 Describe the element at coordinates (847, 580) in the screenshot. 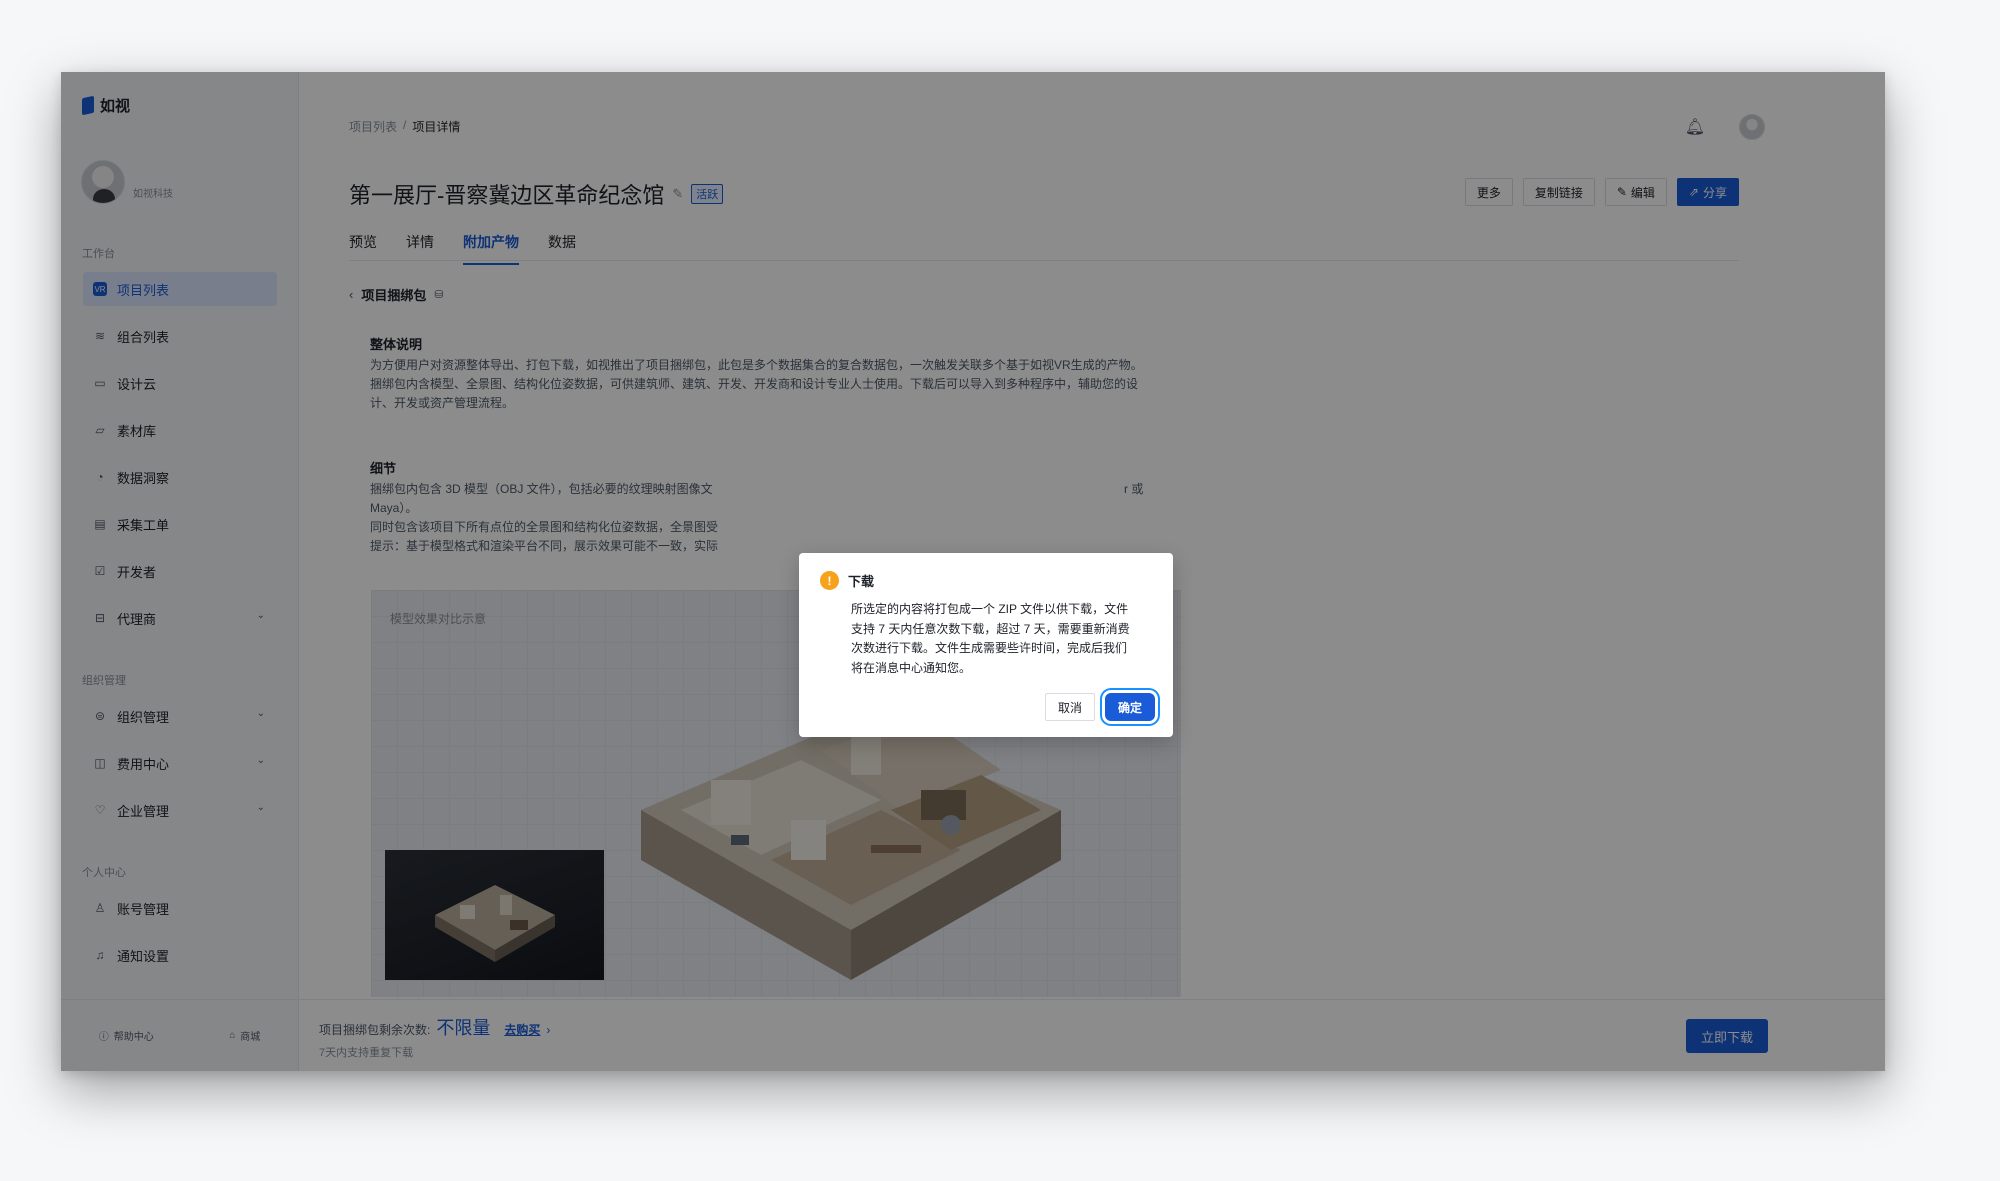

I see `dialog-header: ! 下载` at that location.